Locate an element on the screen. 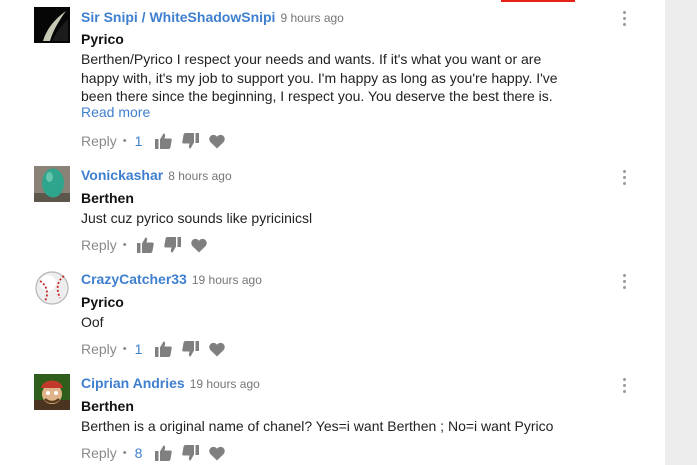 The height and width of the screenshot is (465, 697). comment-time: 9 hours ago is located at coordinates (311, 18).